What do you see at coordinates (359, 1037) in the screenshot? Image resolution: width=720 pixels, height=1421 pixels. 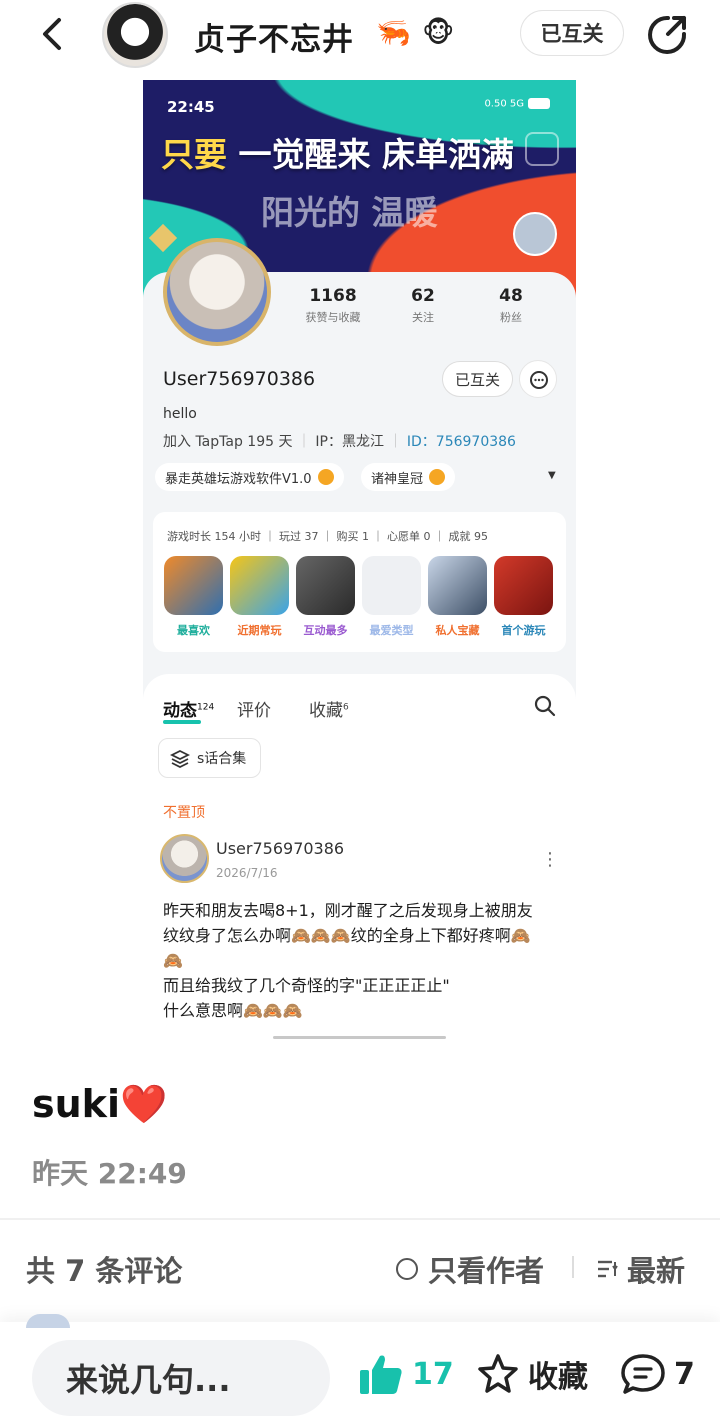 I see `scroll-indicator` at bounding box center [359, 1037].